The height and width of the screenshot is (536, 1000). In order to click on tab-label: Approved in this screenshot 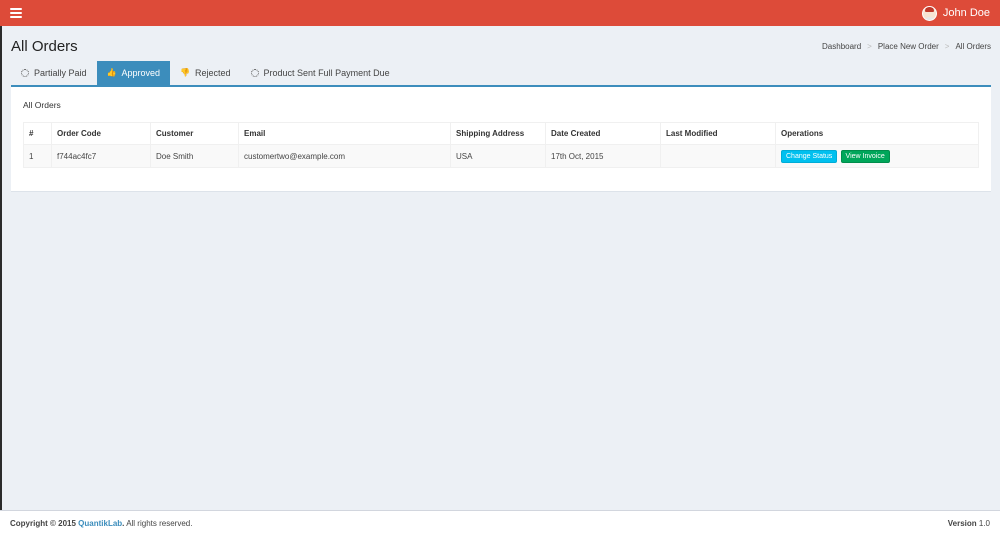, I will do `click(141, 73)`.